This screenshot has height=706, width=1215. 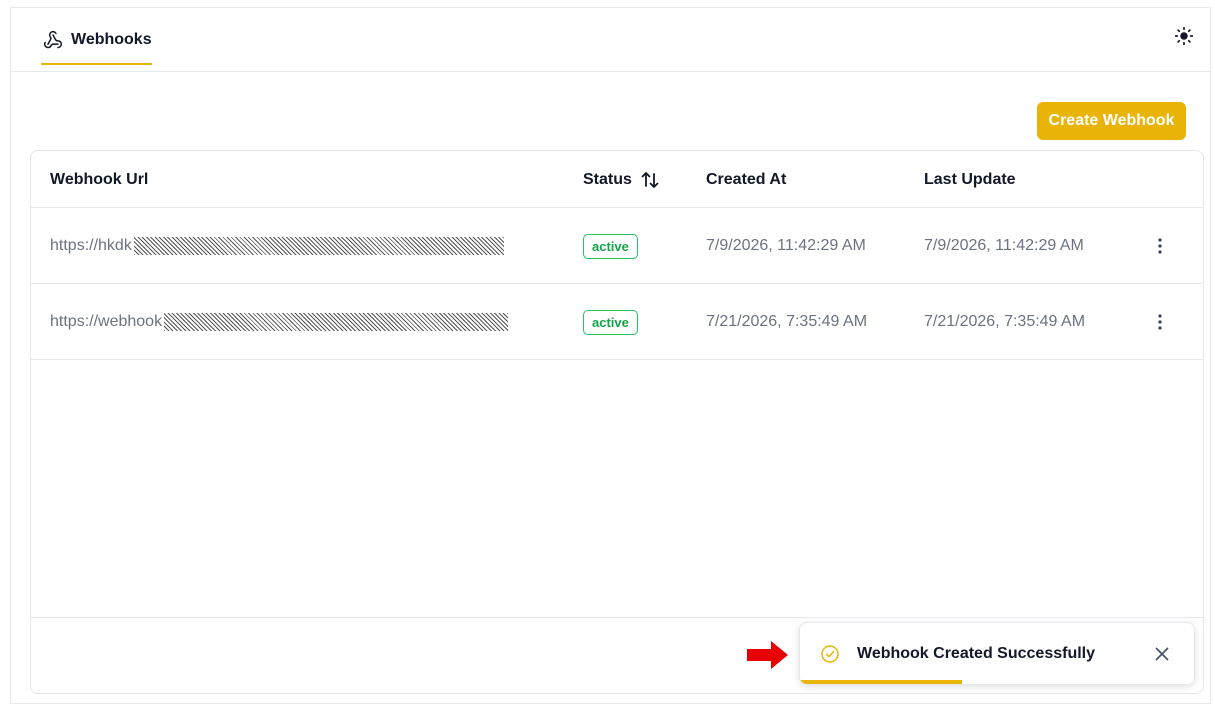 What do you see at coordinates (830, 654) in the screenshot?
I see `check-circle-icon` at bounding box center [830, 654].